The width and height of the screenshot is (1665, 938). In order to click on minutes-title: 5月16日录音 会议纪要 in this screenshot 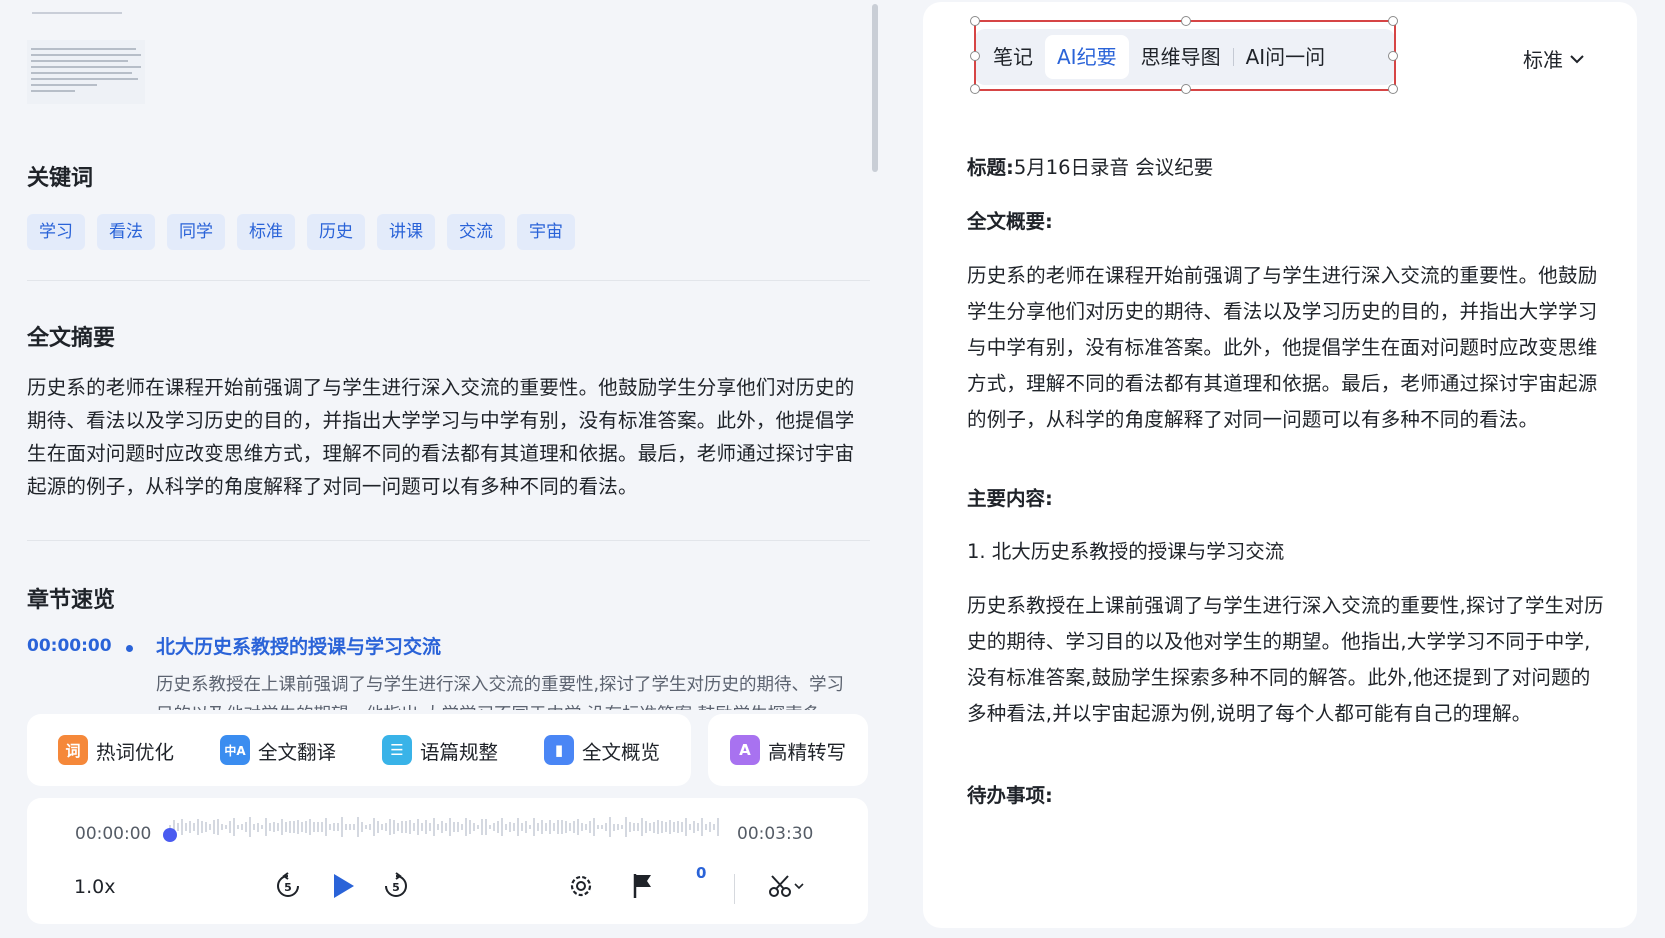, I will do `click(1113, 167)`.